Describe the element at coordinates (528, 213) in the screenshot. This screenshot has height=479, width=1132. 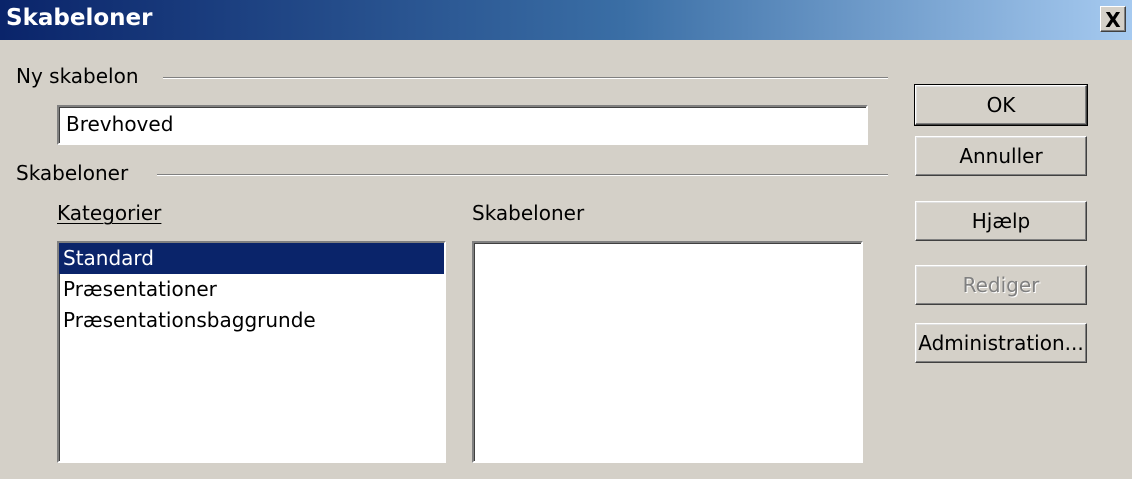
I see `templates-list-label: Skabeloner` at that location.